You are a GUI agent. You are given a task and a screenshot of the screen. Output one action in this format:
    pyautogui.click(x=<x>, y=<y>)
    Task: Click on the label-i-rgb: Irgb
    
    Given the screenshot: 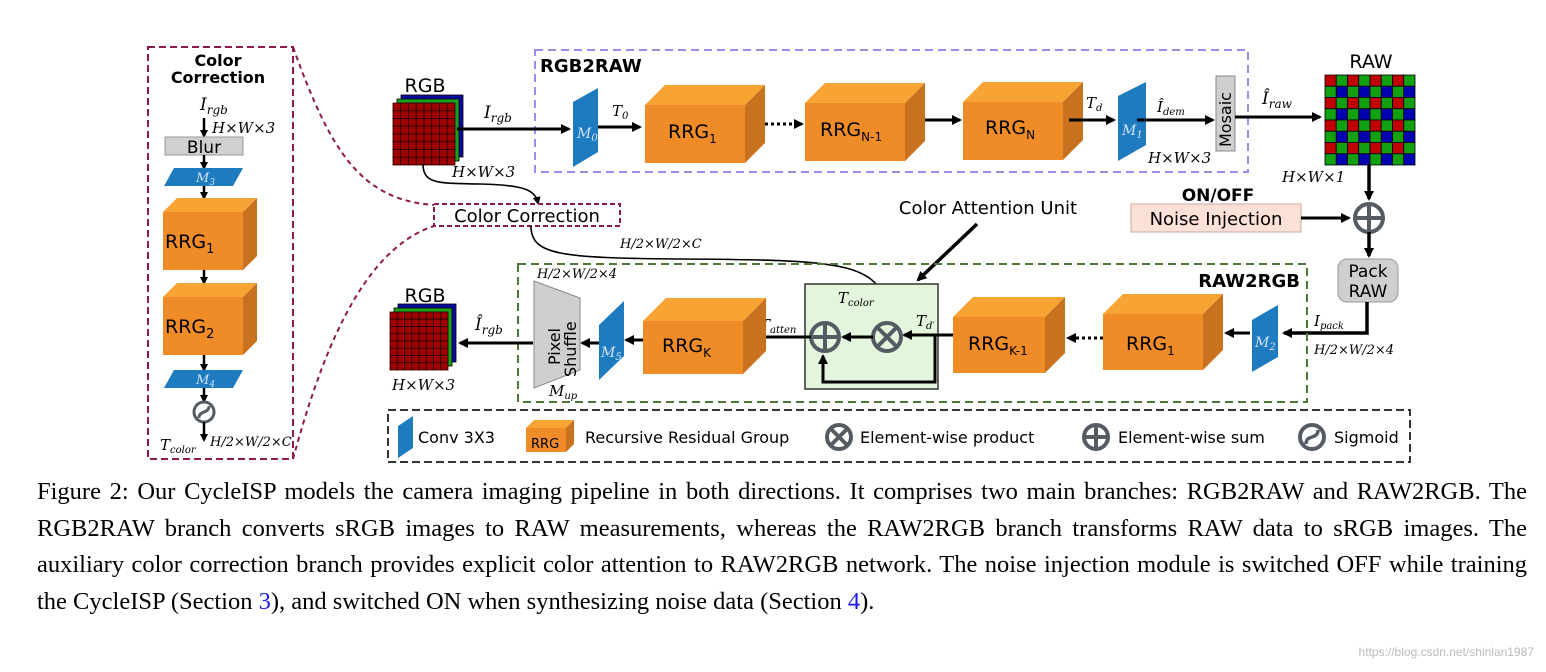 What is the action you would take?
    pyautogui.click(x=213, y=106)
    